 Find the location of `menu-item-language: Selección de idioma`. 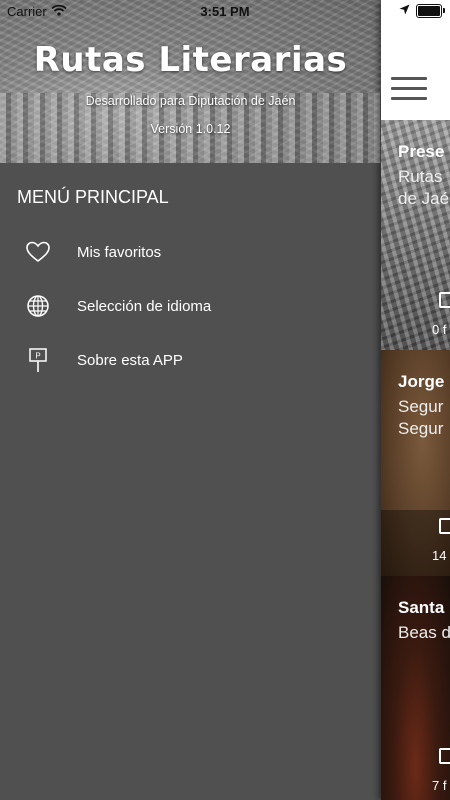

menu-item-language: Selección de idioma is located at coordinates (190, 306).